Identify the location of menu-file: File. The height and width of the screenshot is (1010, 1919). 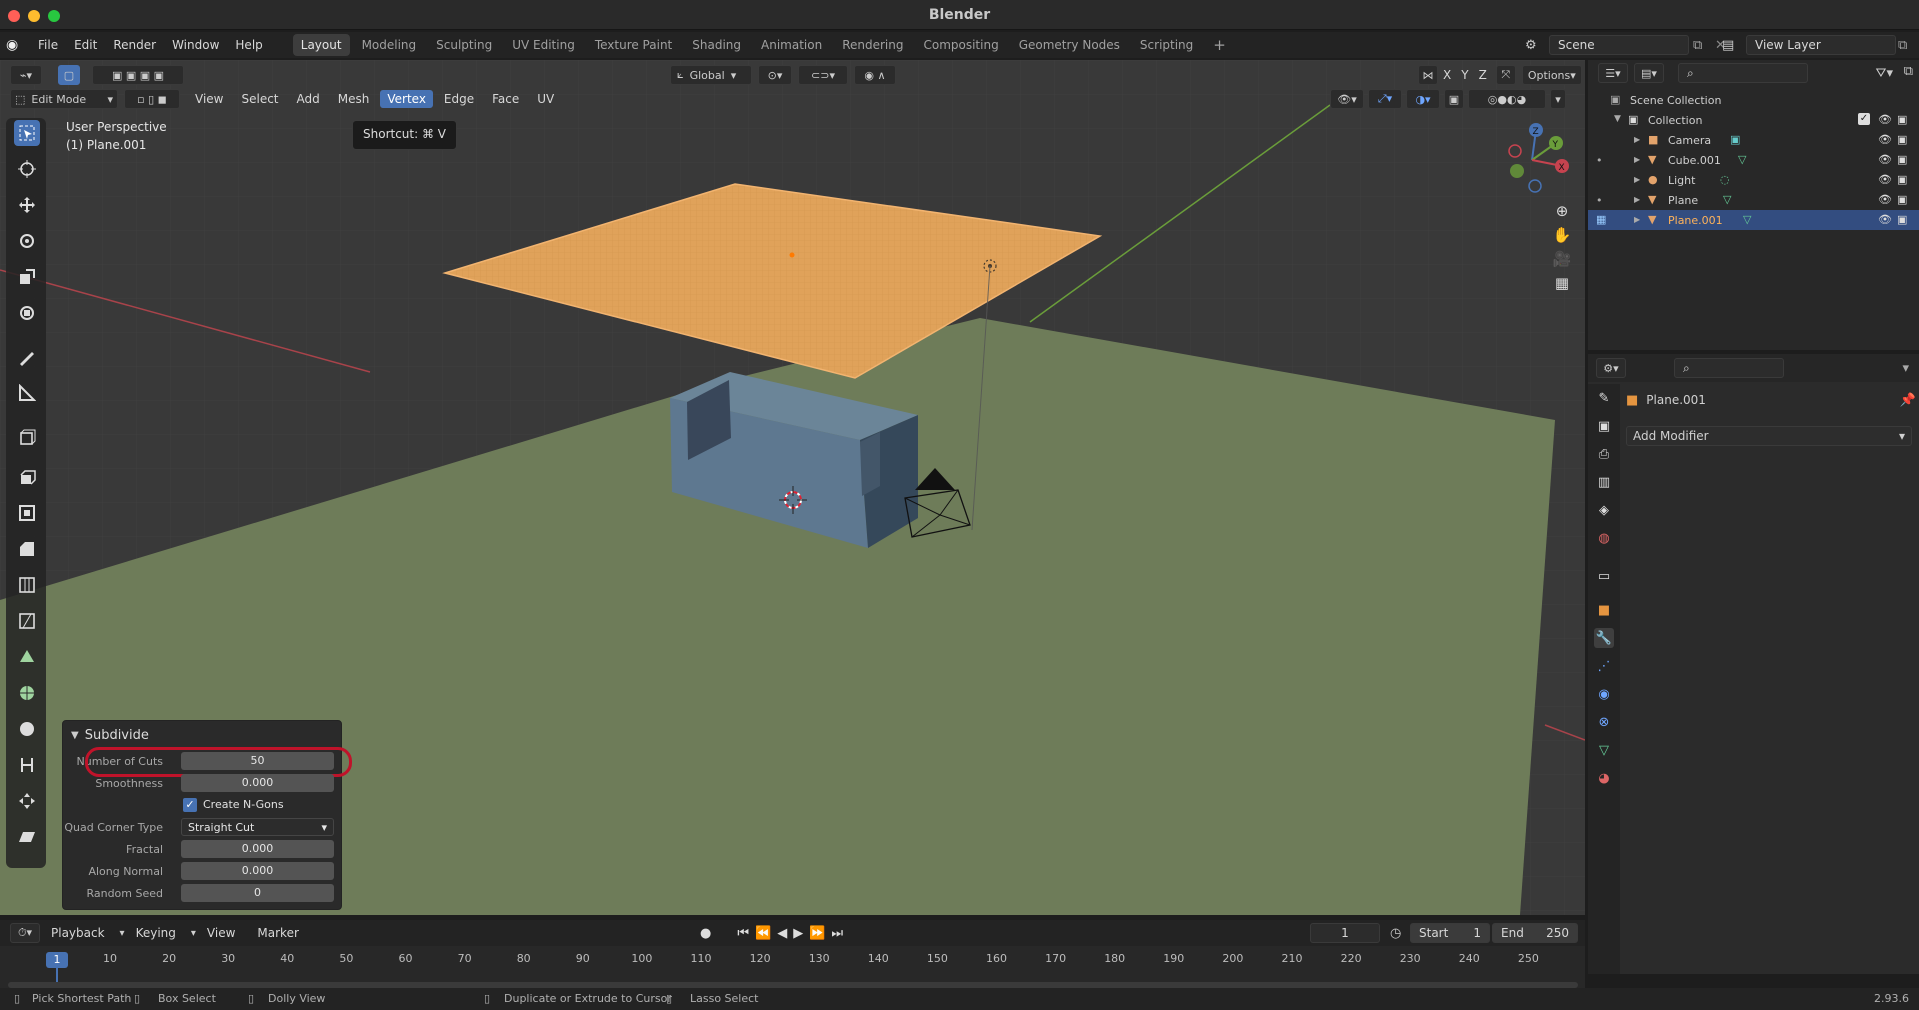
(48, 45).